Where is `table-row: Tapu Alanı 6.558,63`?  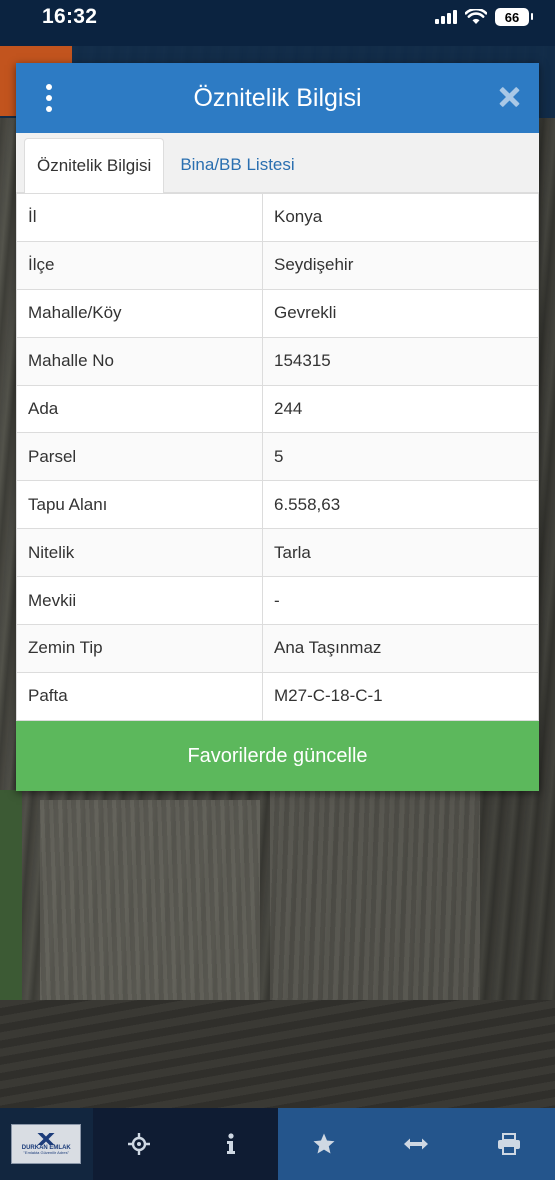 table-row: Tapu Alanı 6.558,63 is located at coordinates (277, 505).